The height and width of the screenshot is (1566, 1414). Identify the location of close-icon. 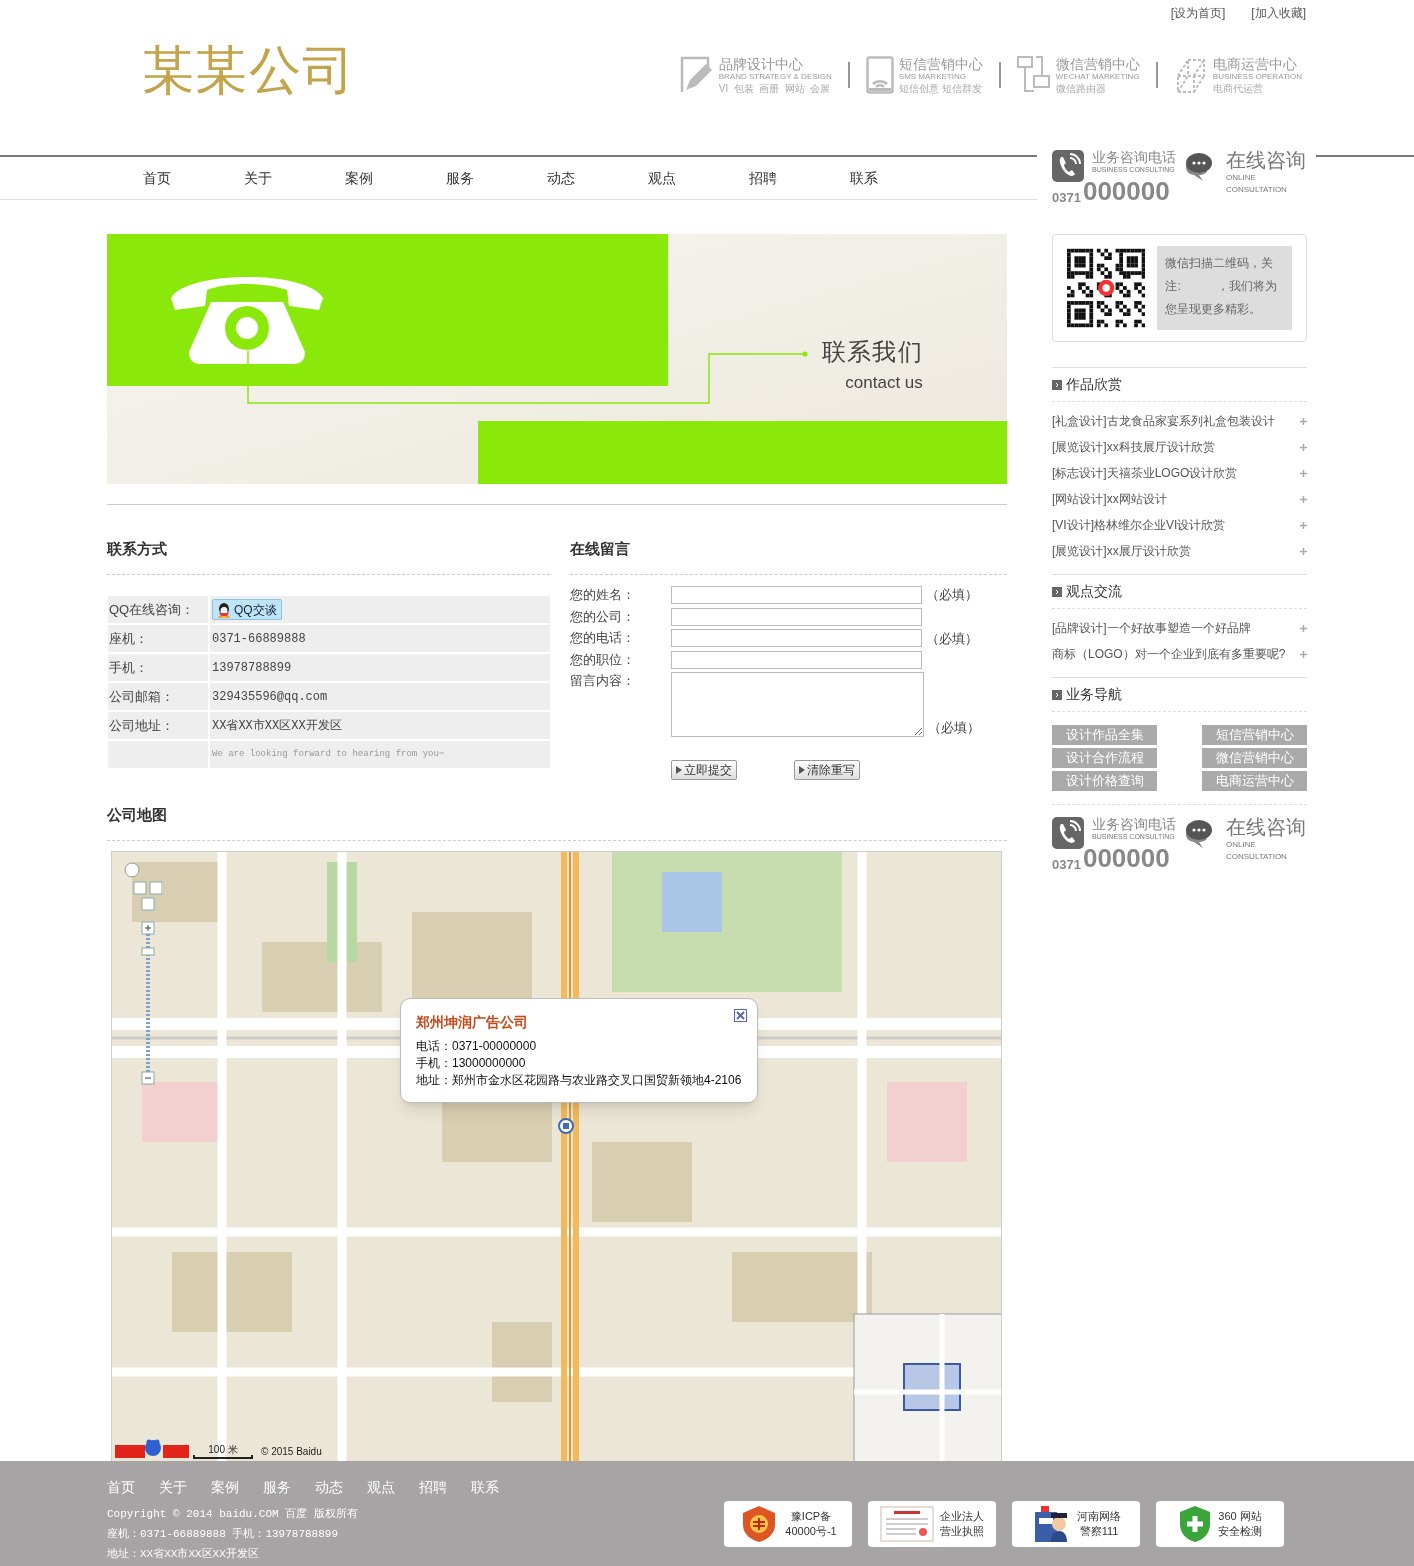
(740, 1015).